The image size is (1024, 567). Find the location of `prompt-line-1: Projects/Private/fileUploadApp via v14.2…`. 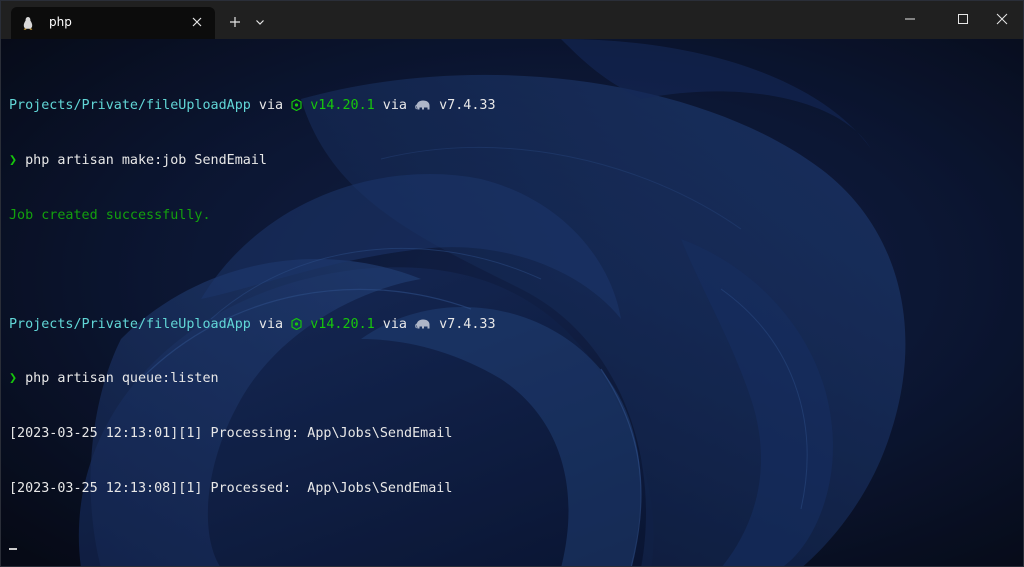

prompt-line-1: Projects/Private/fileUploadApp via v14.2… is located at coordinates (252, 106).